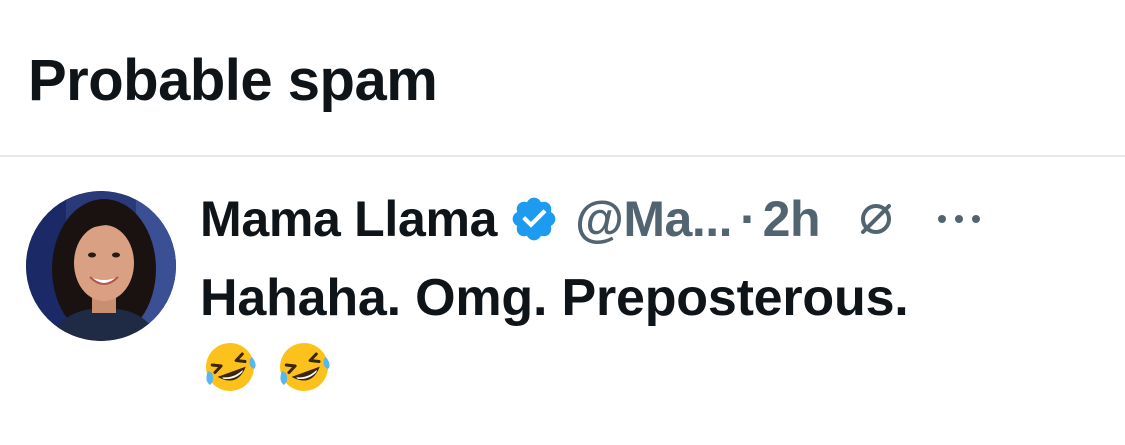  Describe the element at coordinates (959, 219) in the screenshot. I see `more-options-icon` at that location.